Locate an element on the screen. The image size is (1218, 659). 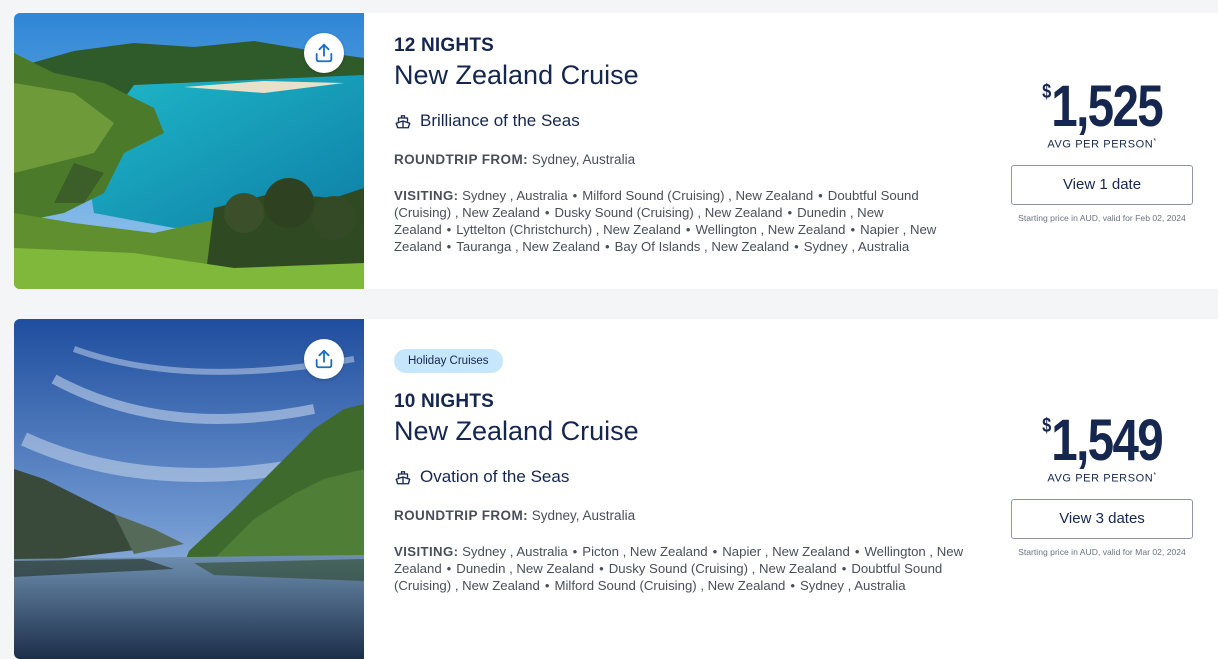
port-name: Picton , New Zealand is located at coordinates (645, 551).